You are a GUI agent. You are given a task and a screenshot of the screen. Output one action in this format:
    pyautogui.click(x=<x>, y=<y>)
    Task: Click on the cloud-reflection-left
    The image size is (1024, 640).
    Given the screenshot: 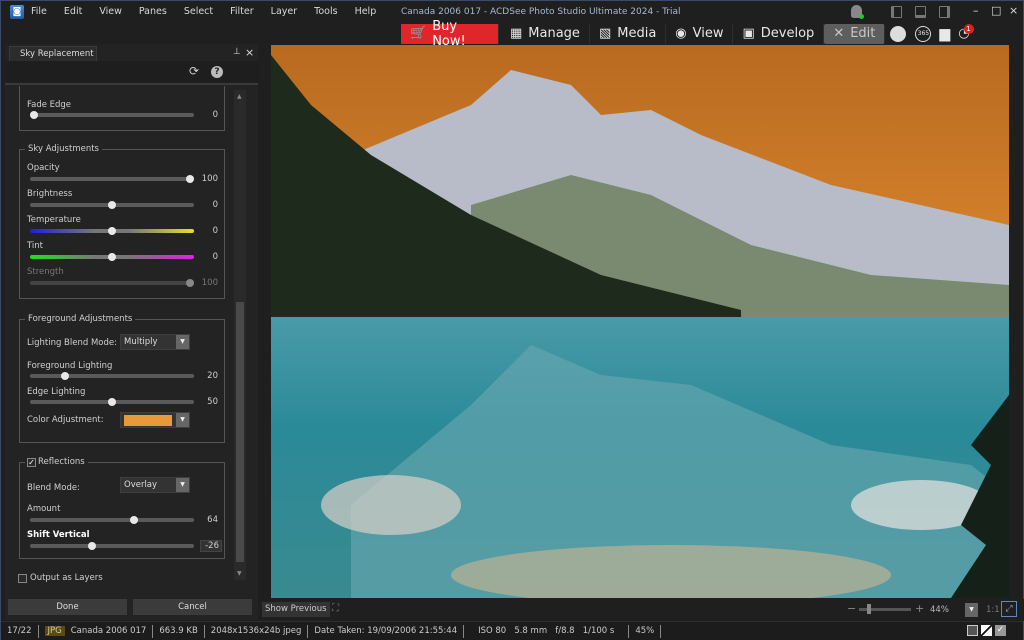 What is the action you would take?
    pyautogui.click(x=391, y=505)
    